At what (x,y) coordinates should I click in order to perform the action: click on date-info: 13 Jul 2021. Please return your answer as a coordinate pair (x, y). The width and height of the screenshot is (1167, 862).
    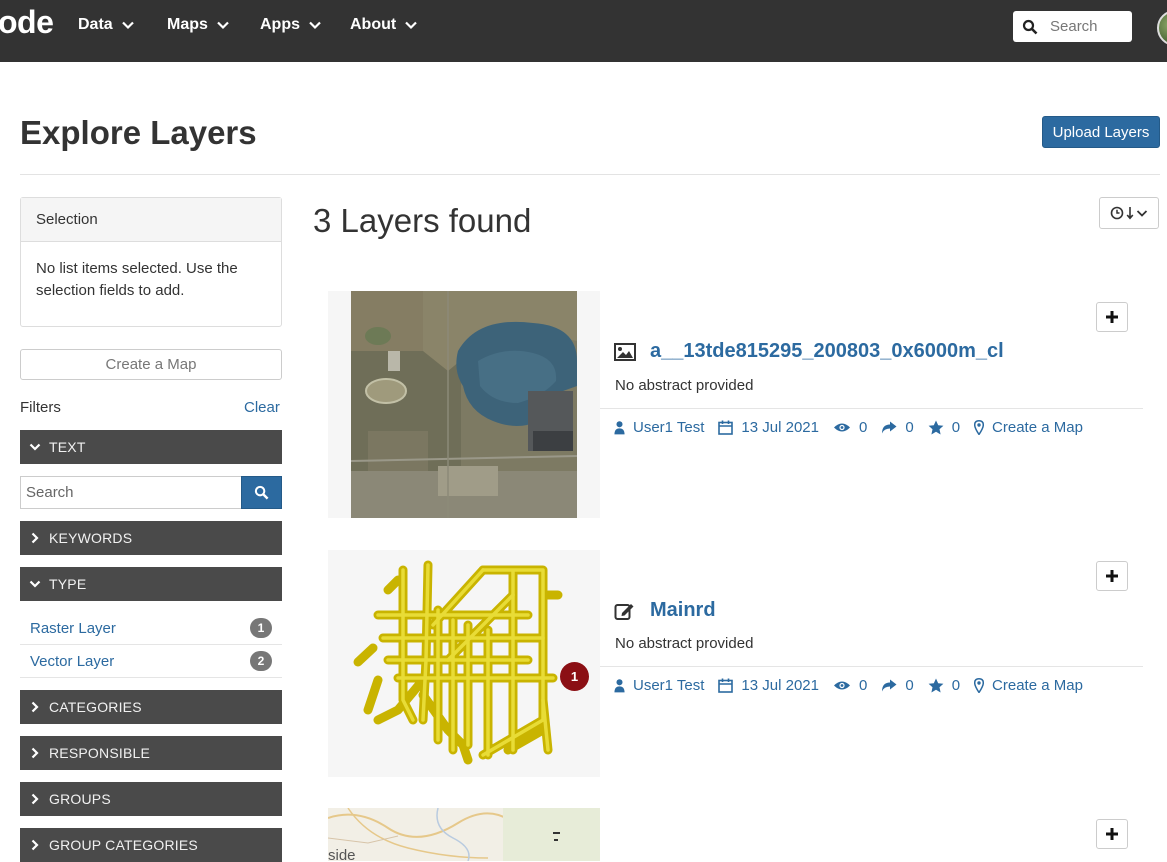
    Looking at the image, I should click on (768, 427).